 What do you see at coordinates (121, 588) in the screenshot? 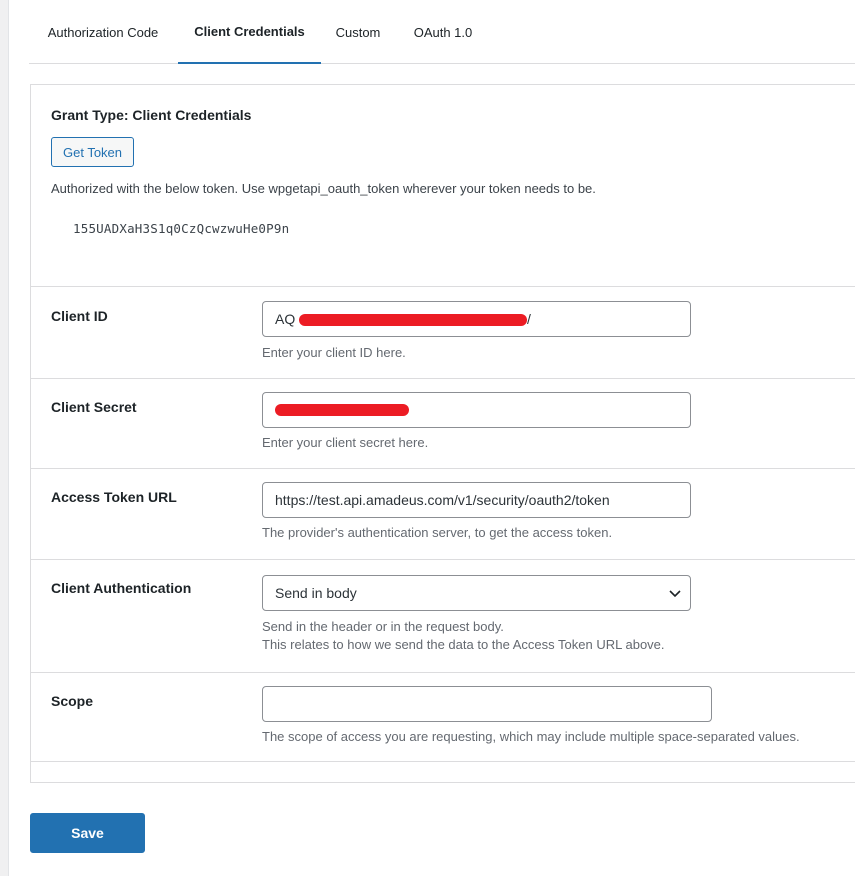
I see `client-authentication-label: Client Authentication` at bounding box center [121, 588].